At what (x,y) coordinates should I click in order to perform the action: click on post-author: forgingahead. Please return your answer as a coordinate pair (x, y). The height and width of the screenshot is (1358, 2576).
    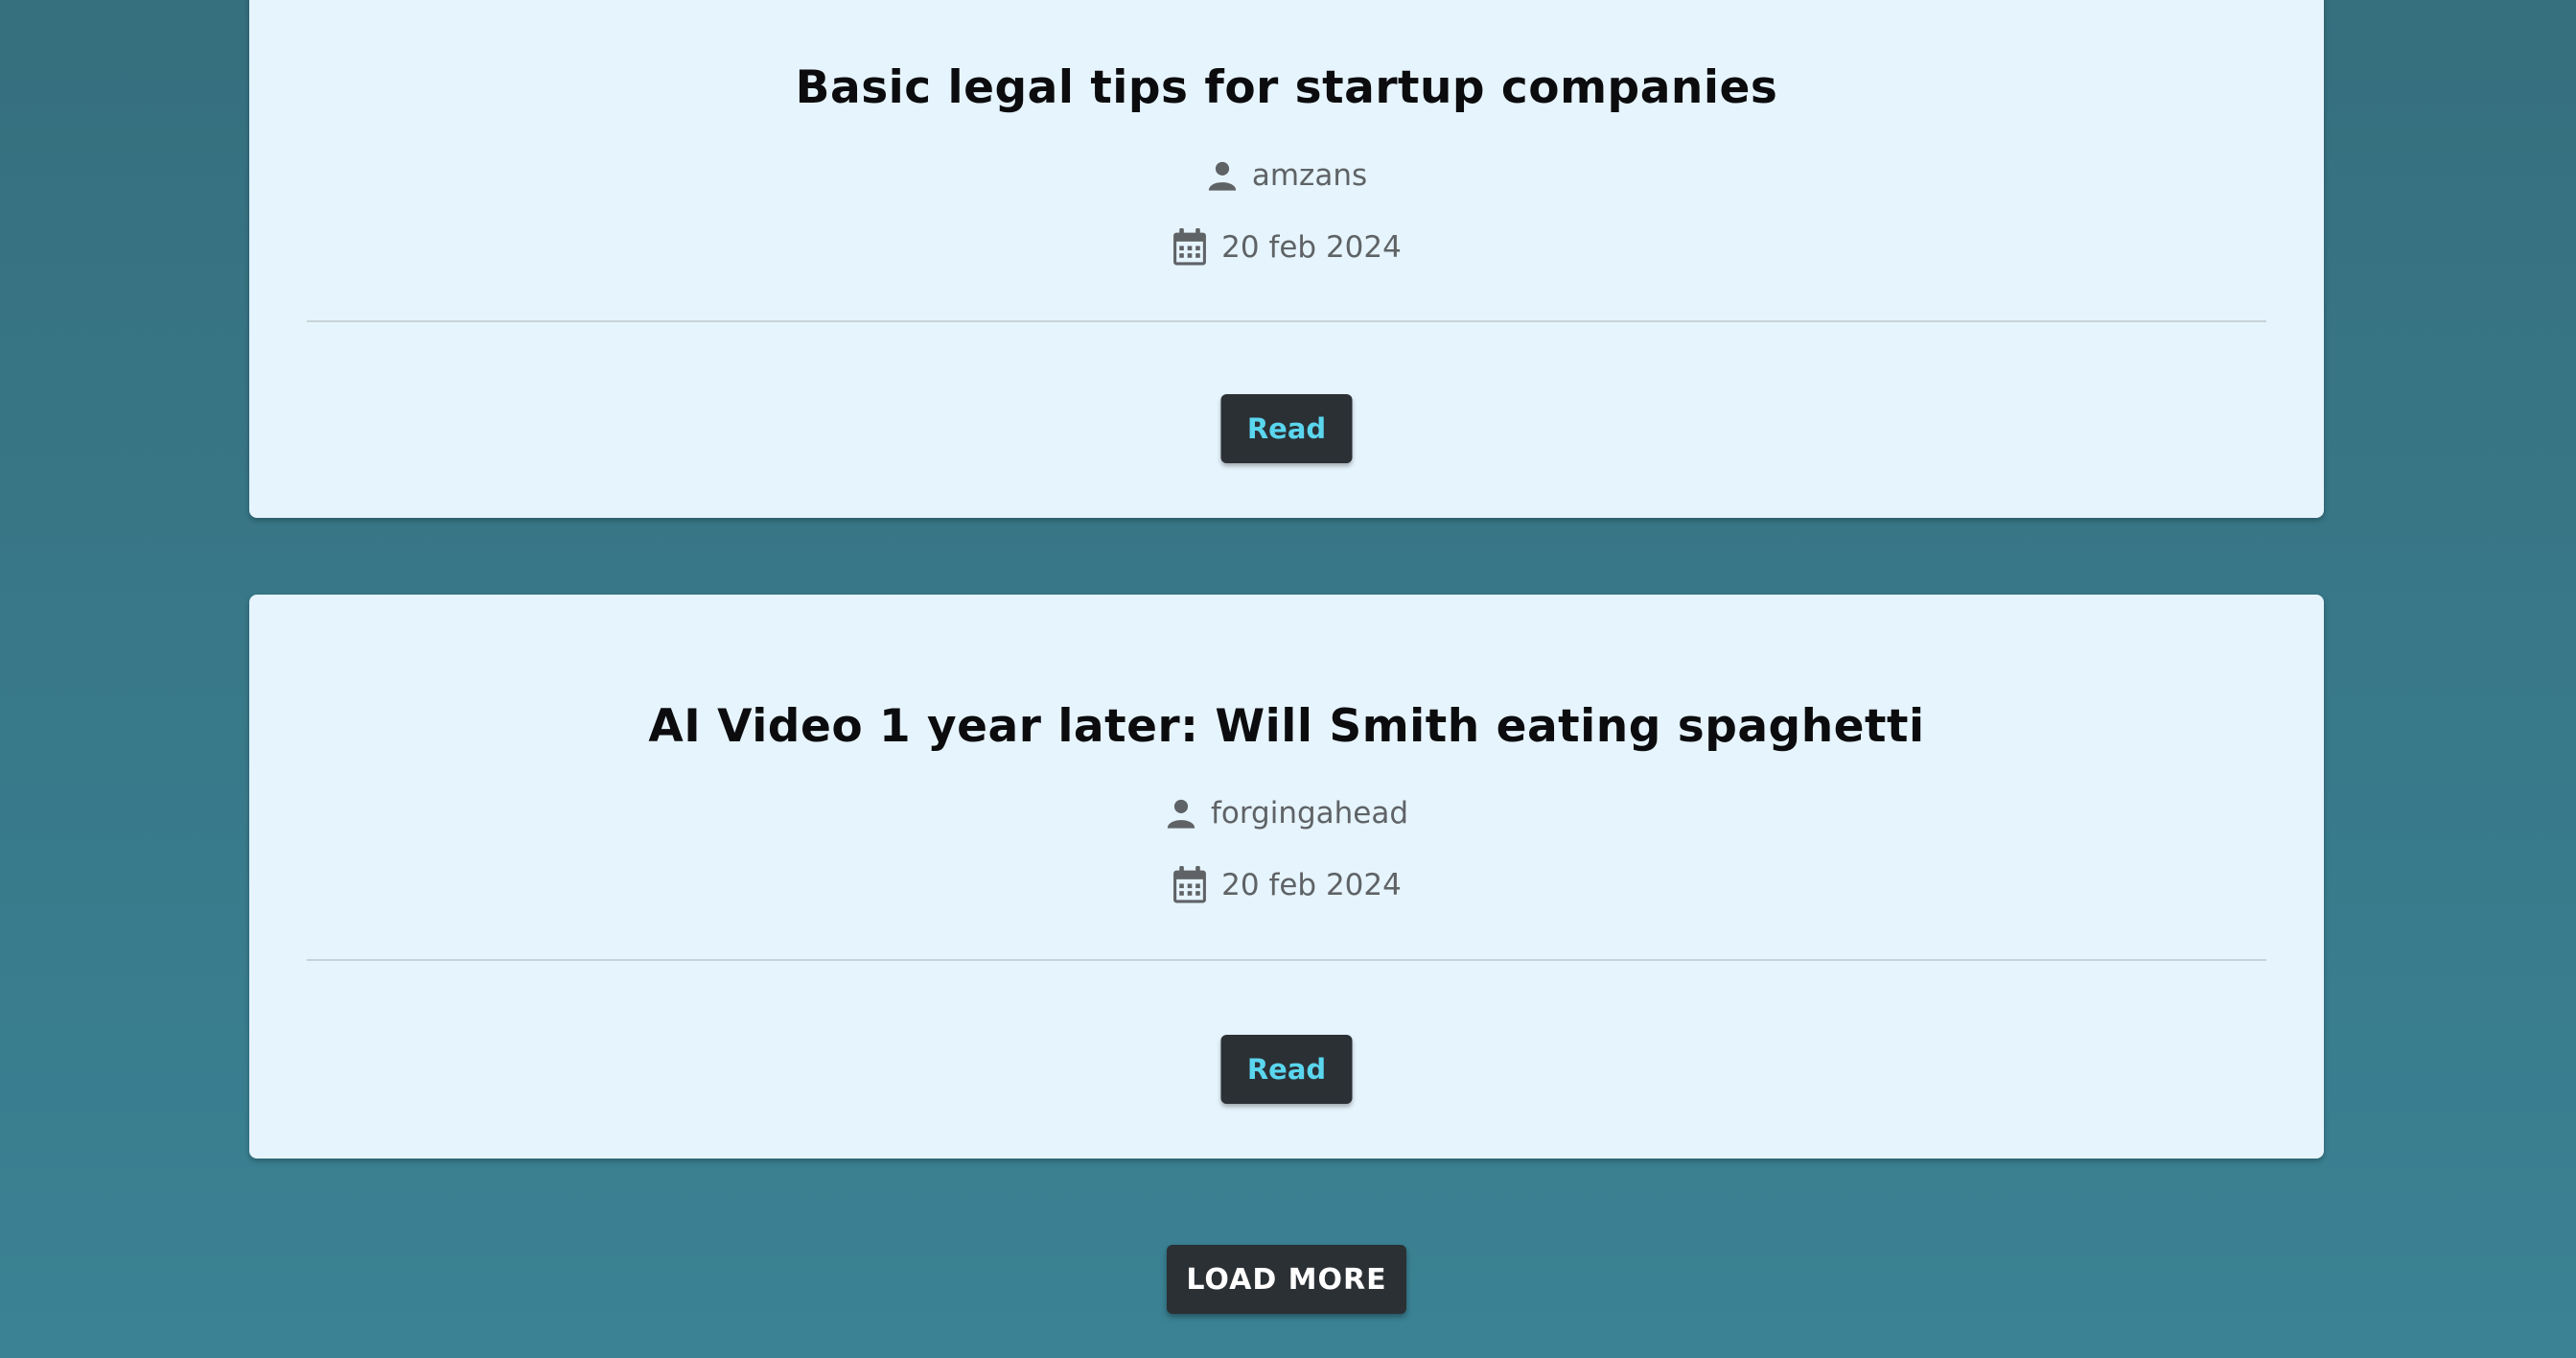
    Looking at the image, I should click on (1286, 813).